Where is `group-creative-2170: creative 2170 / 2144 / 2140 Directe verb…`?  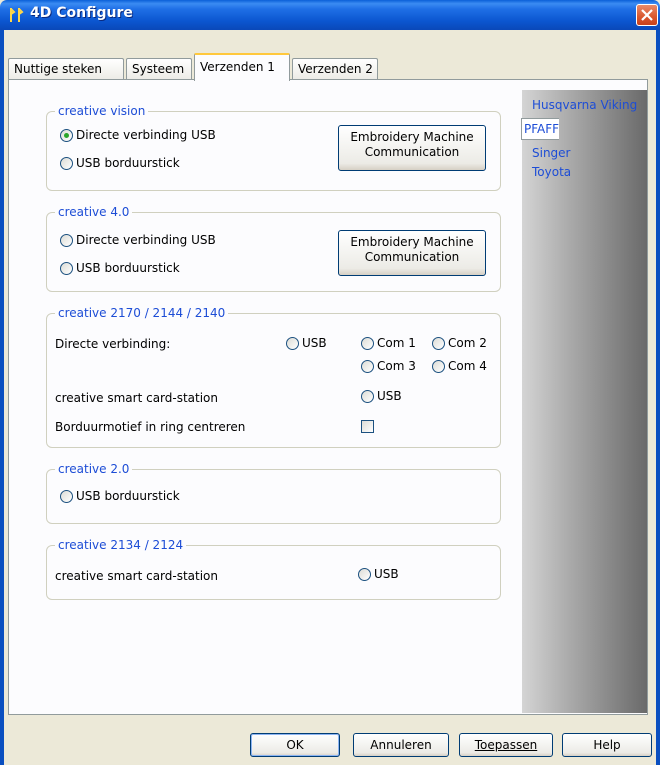 group-creative-2170: creative 2170 / 2144 / 2140 Directe verb… is located at coordinates (273, 377).